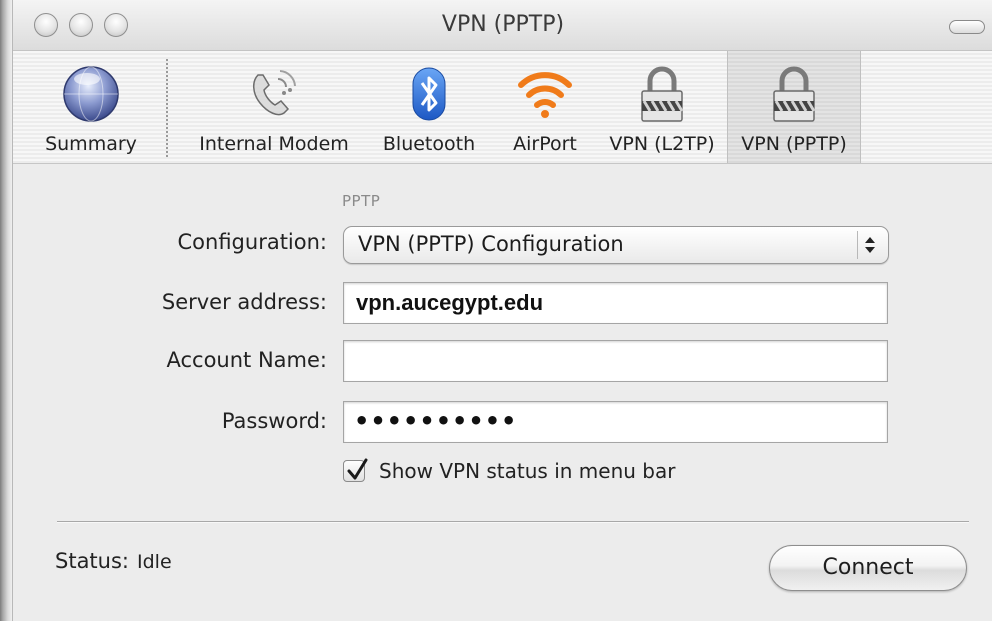  What do you see at coordinates (794, 144) in the screenshot?
I see `toolbar-item-label: VPN (PPTP)` at bounding box center [794, 144].